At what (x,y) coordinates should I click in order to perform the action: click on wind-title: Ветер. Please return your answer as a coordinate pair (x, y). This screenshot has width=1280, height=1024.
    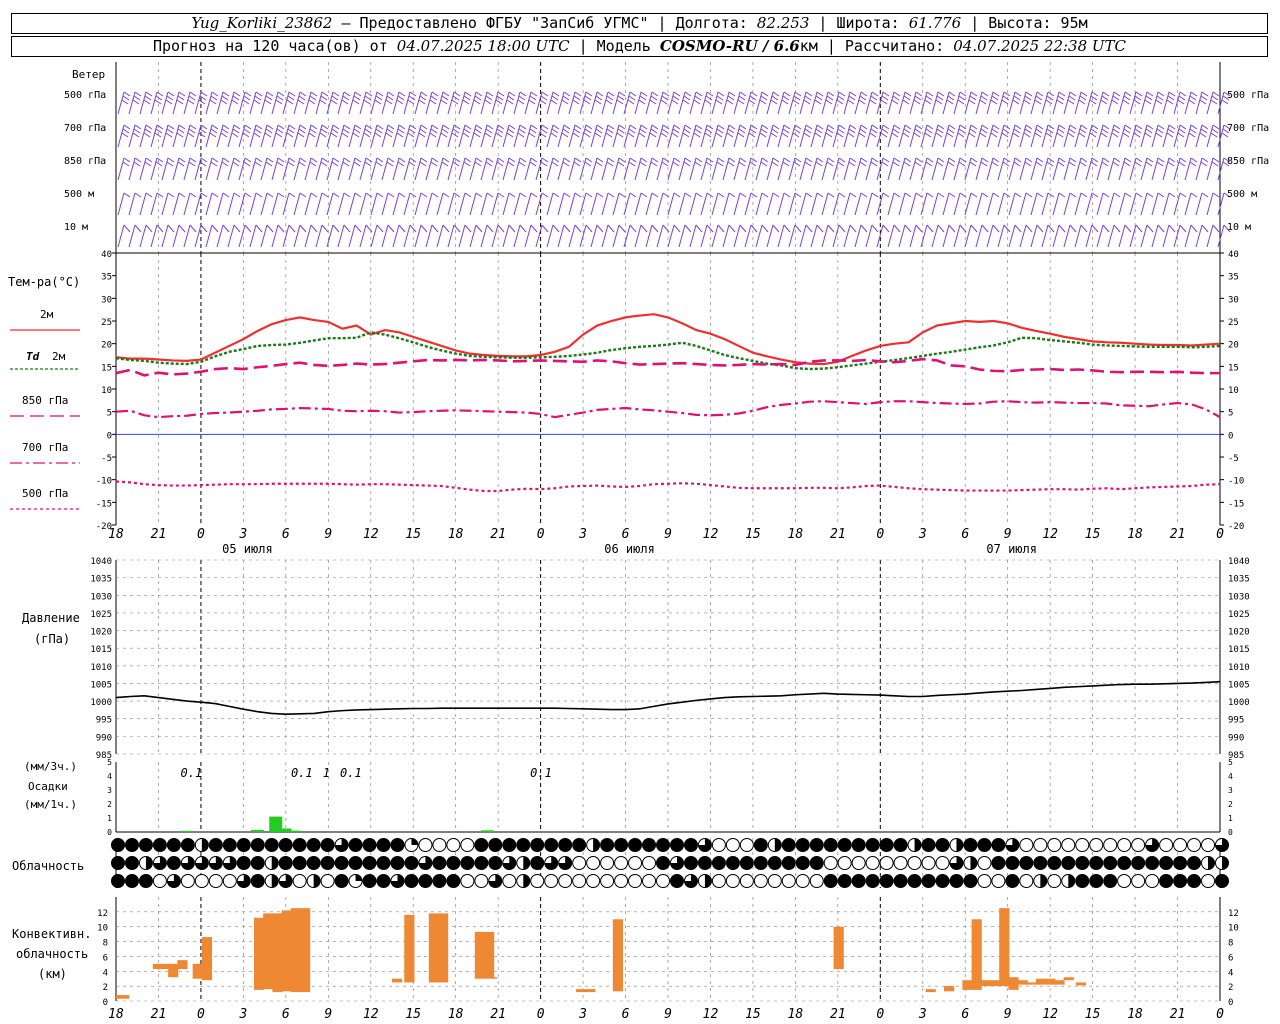
    Looking at the image, I should click on (88, 74).